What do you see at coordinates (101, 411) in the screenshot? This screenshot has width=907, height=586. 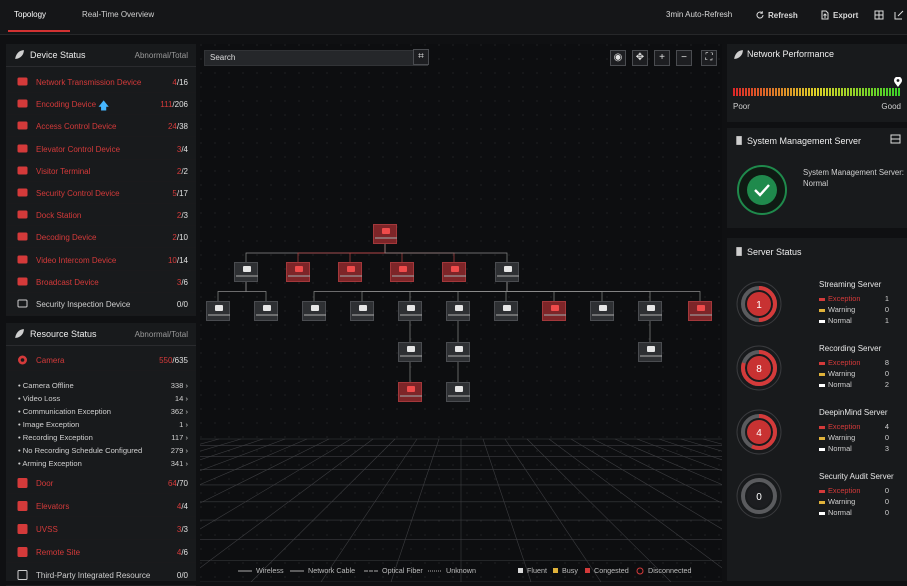 I see `camera-exception-row: • Communication Exception 362 ›` at bounding box center [101, 411].